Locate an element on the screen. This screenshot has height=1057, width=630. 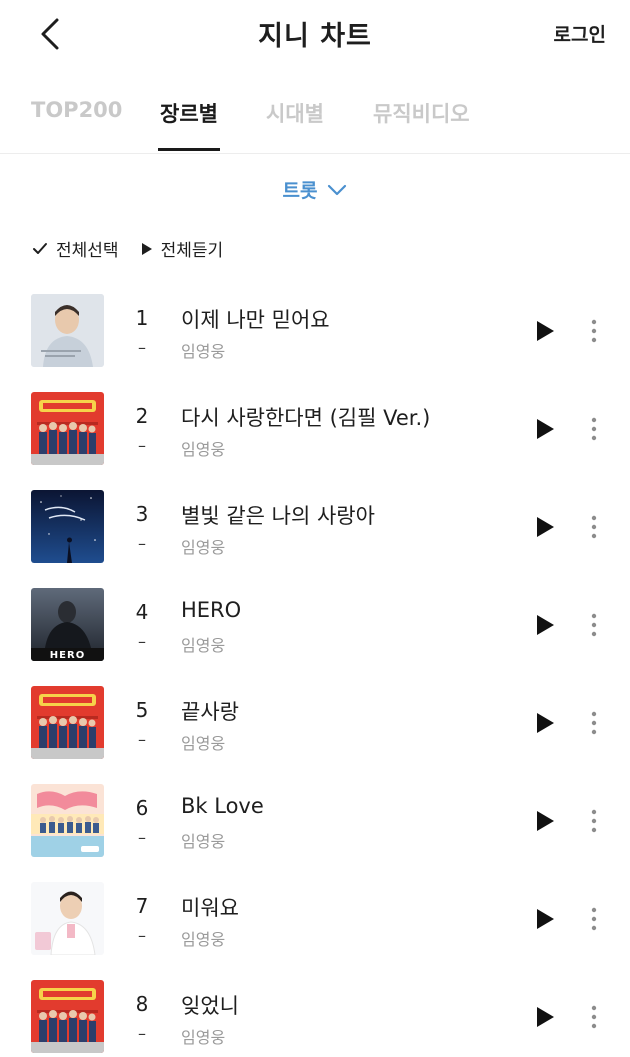
app-header: 지니 차트 로그인 is located at coordinates (315, 35).